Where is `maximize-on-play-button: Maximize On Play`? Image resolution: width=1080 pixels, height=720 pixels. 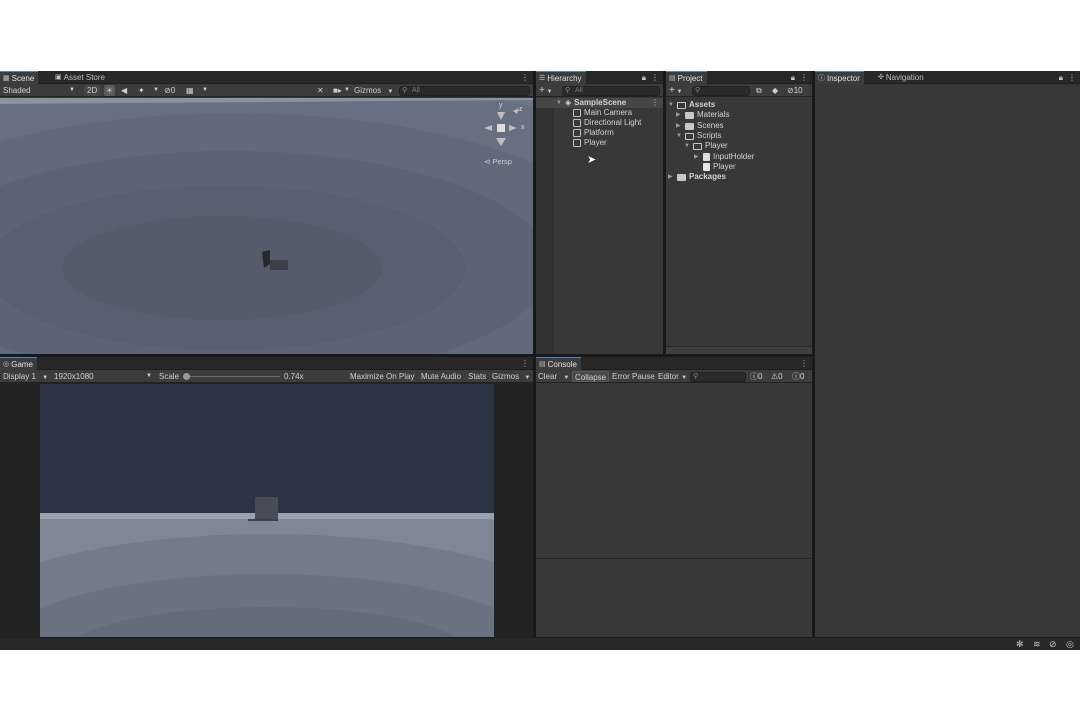
maximize-on-play-button: Maximize On Play is located at coordinates (382, 376).